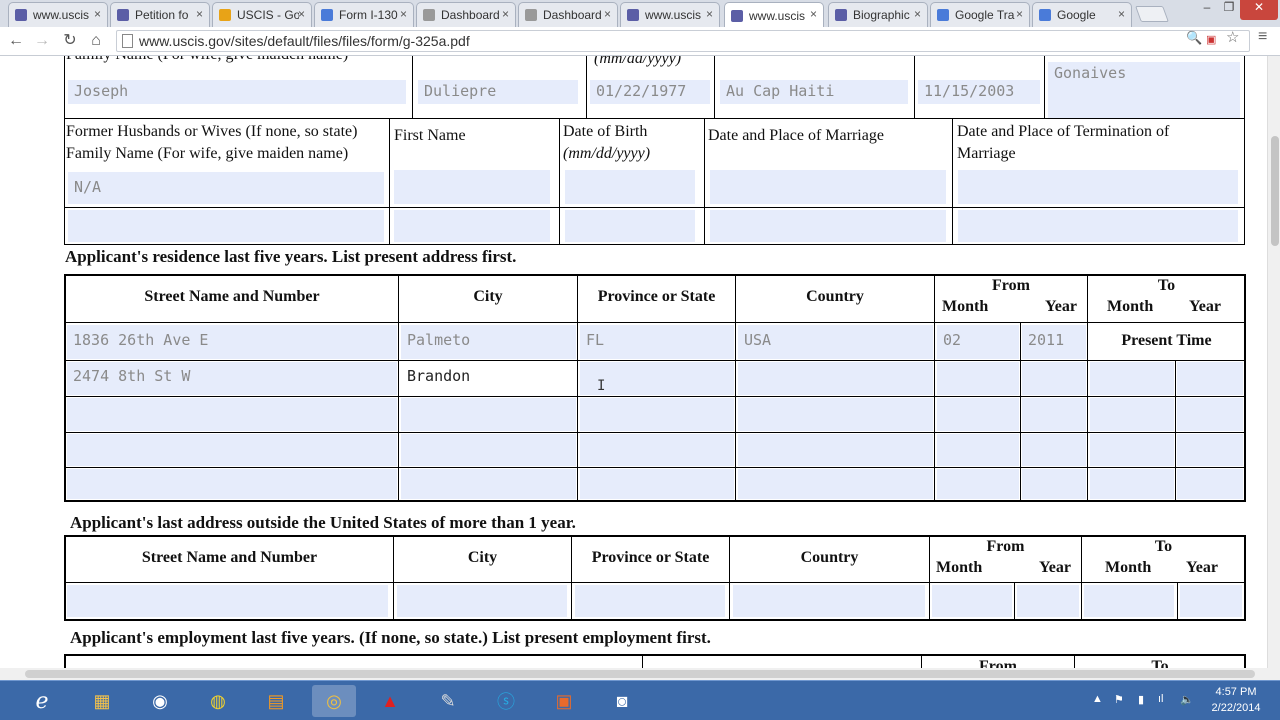 This screenshot has height=720, width=1280. I want to click on spouse-place-of-marriage-field: Au Cap Haiti, so click(814, 92).